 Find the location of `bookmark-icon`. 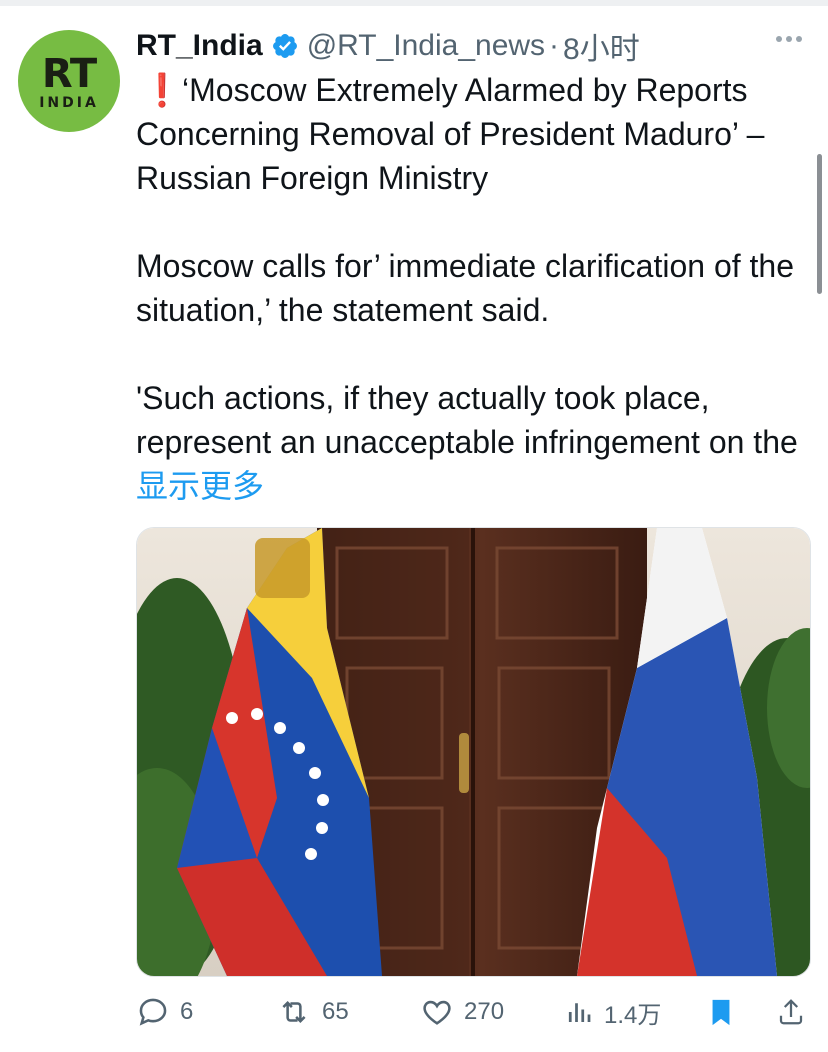

bookmark-icon is located at coordinates (721, 1012).